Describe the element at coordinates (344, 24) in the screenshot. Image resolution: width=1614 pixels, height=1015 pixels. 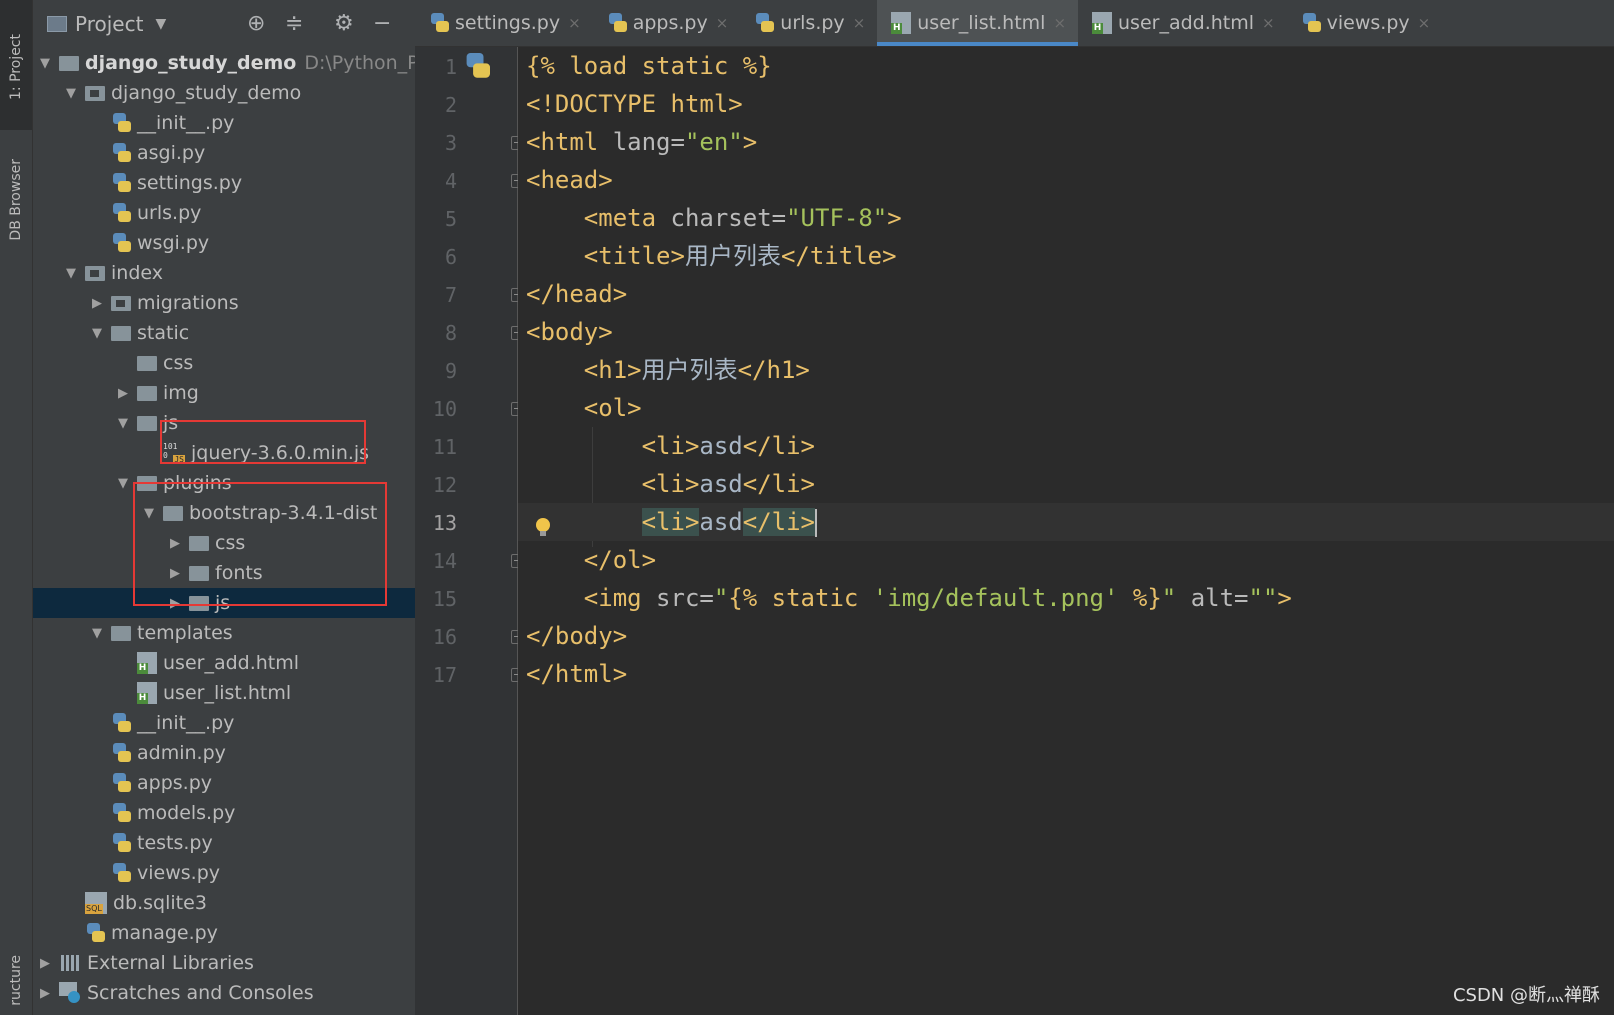
I see `gear-icon: ⚙` at that location.